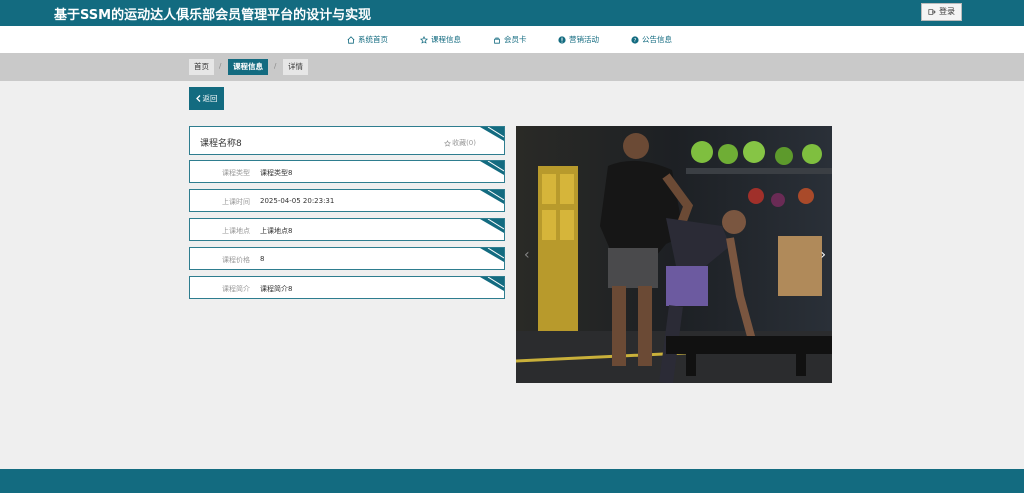 The width and height of the screenshot is (1024, 493). I want to click on star-outline-icon, so click(448, 143).